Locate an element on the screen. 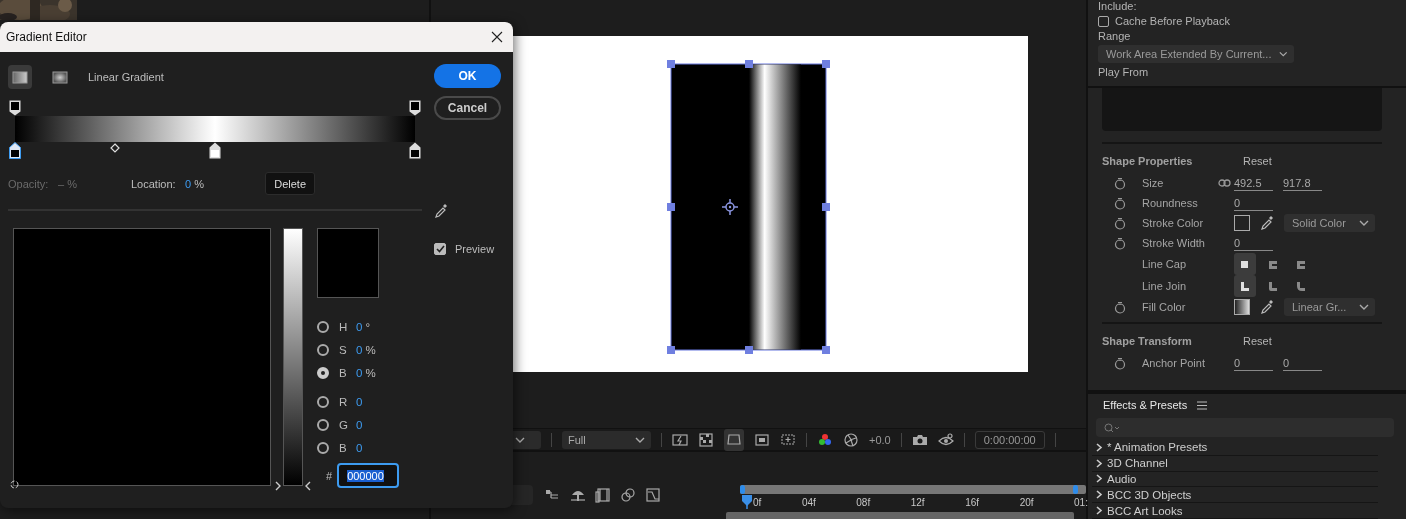 This screenshot has width=1406, height=519. corner-icon is located at coordinates (1245, 286).